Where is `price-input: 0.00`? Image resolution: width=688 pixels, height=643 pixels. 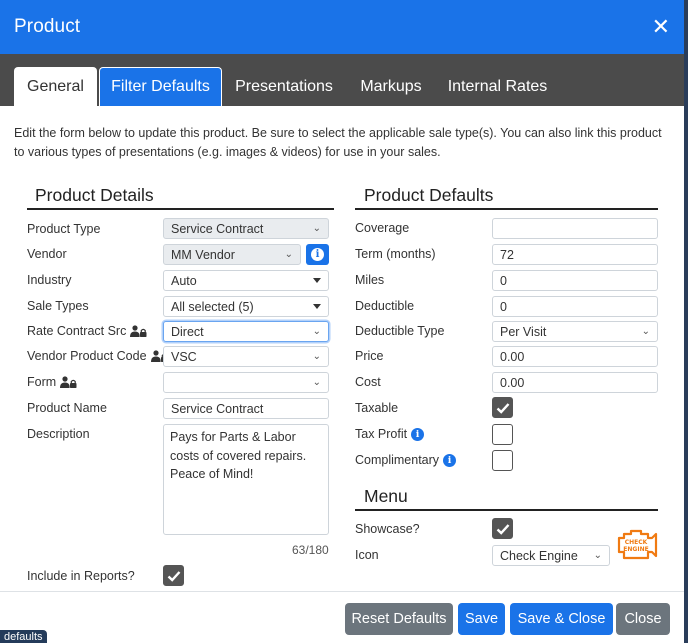
price-input: 0.00 is located at coordinates (575, 356).